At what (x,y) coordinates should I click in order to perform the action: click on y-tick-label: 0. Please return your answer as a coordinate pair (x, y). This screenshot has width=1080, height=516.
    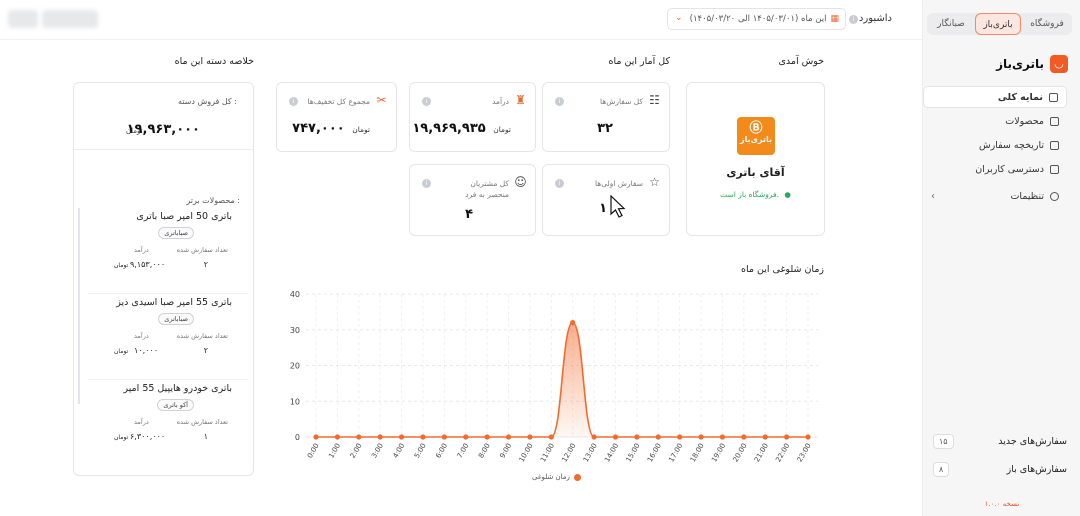
    Looking at the image, I should click on (297, 437).